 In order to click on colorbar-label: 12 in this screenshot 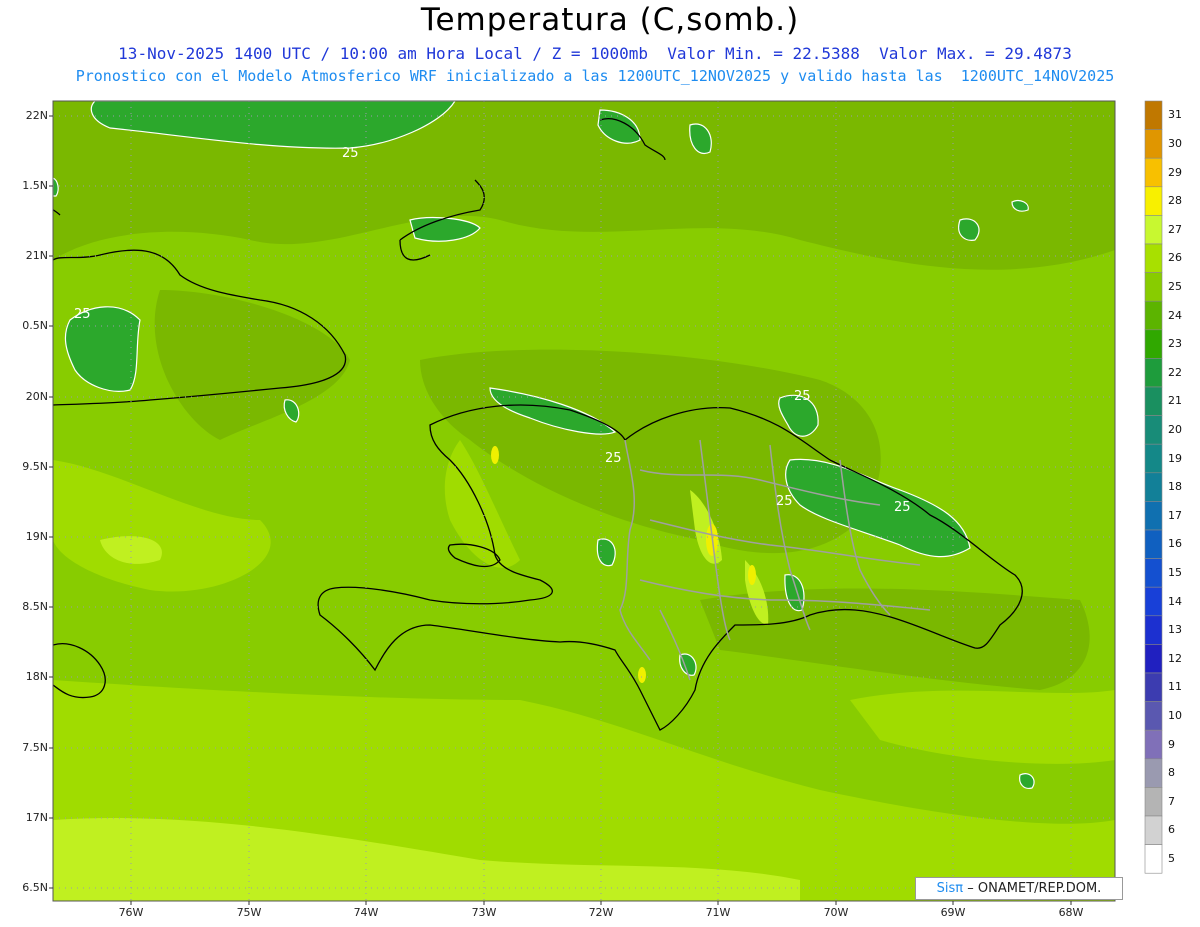, I will do `click(1175, 658)`.